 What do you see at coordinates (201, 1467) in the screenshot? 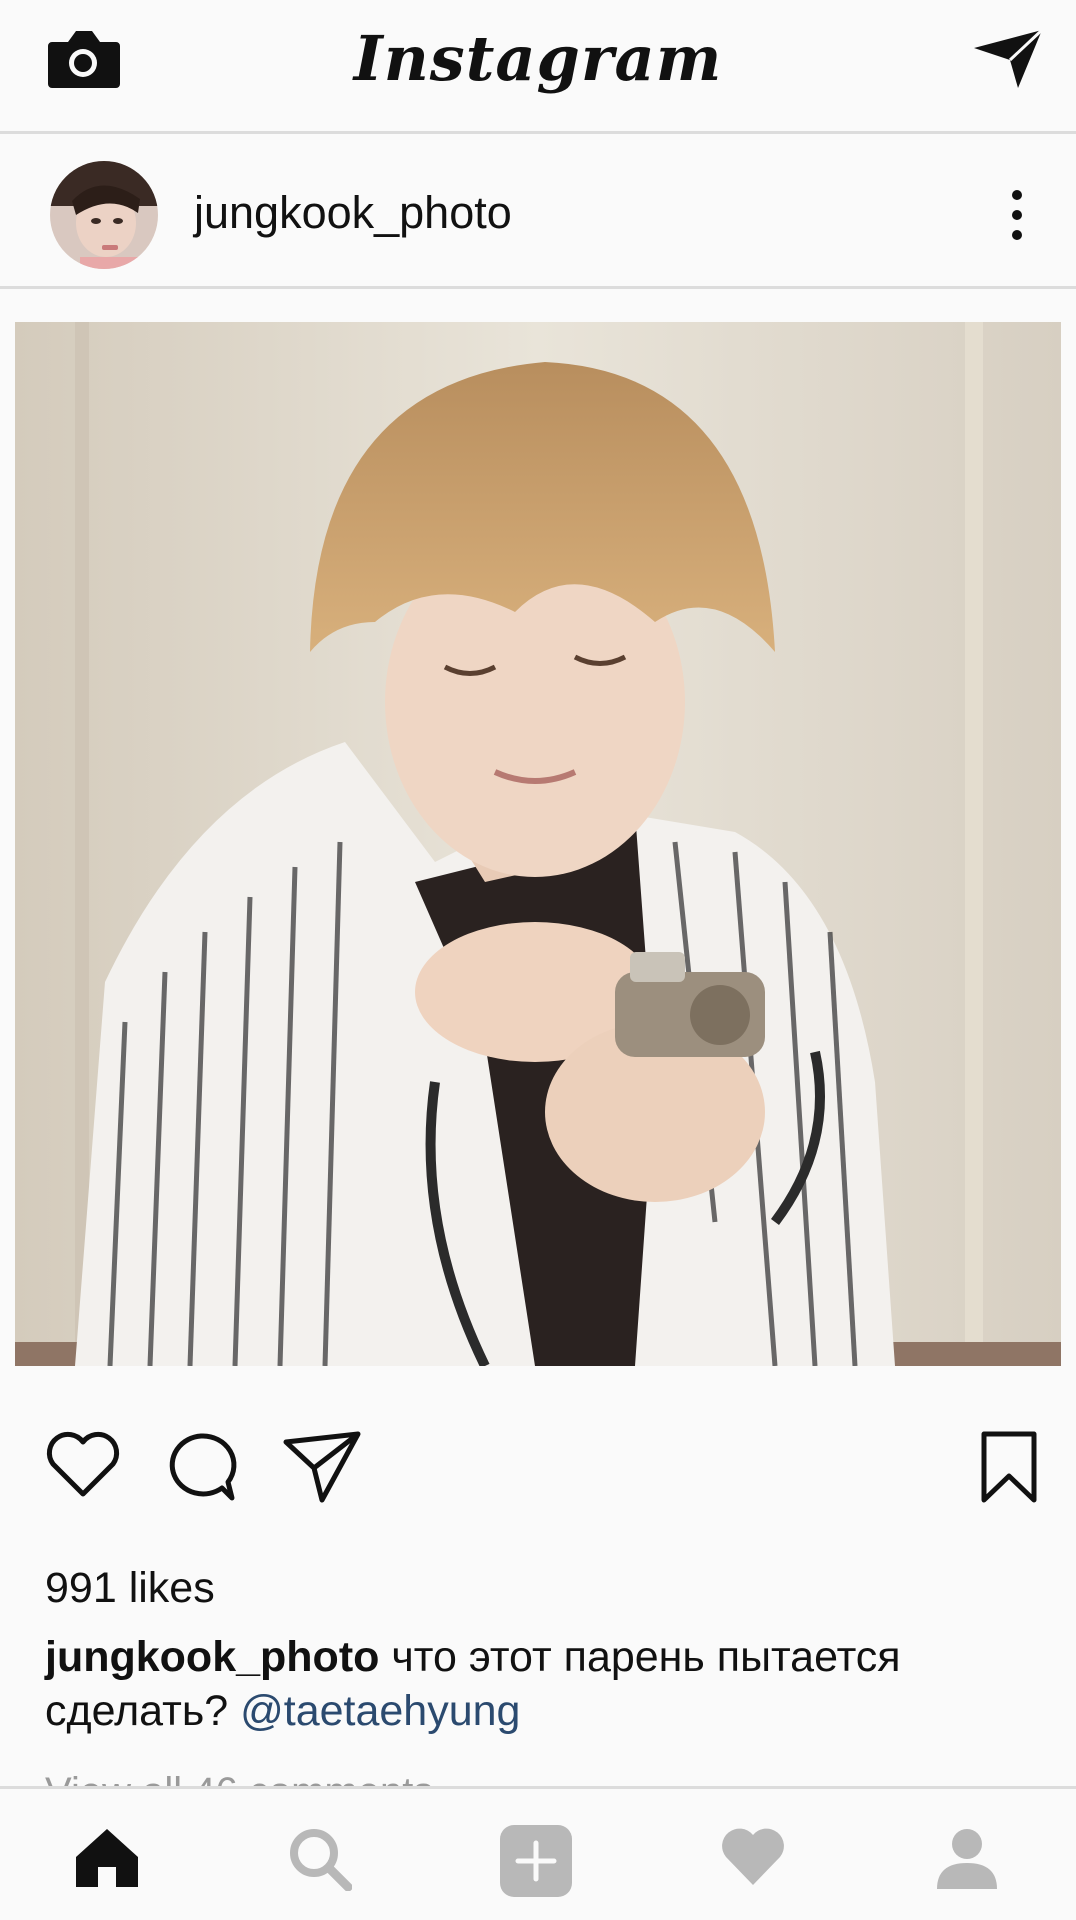
I see `comment-icon` at bounding box center [201, 1467].